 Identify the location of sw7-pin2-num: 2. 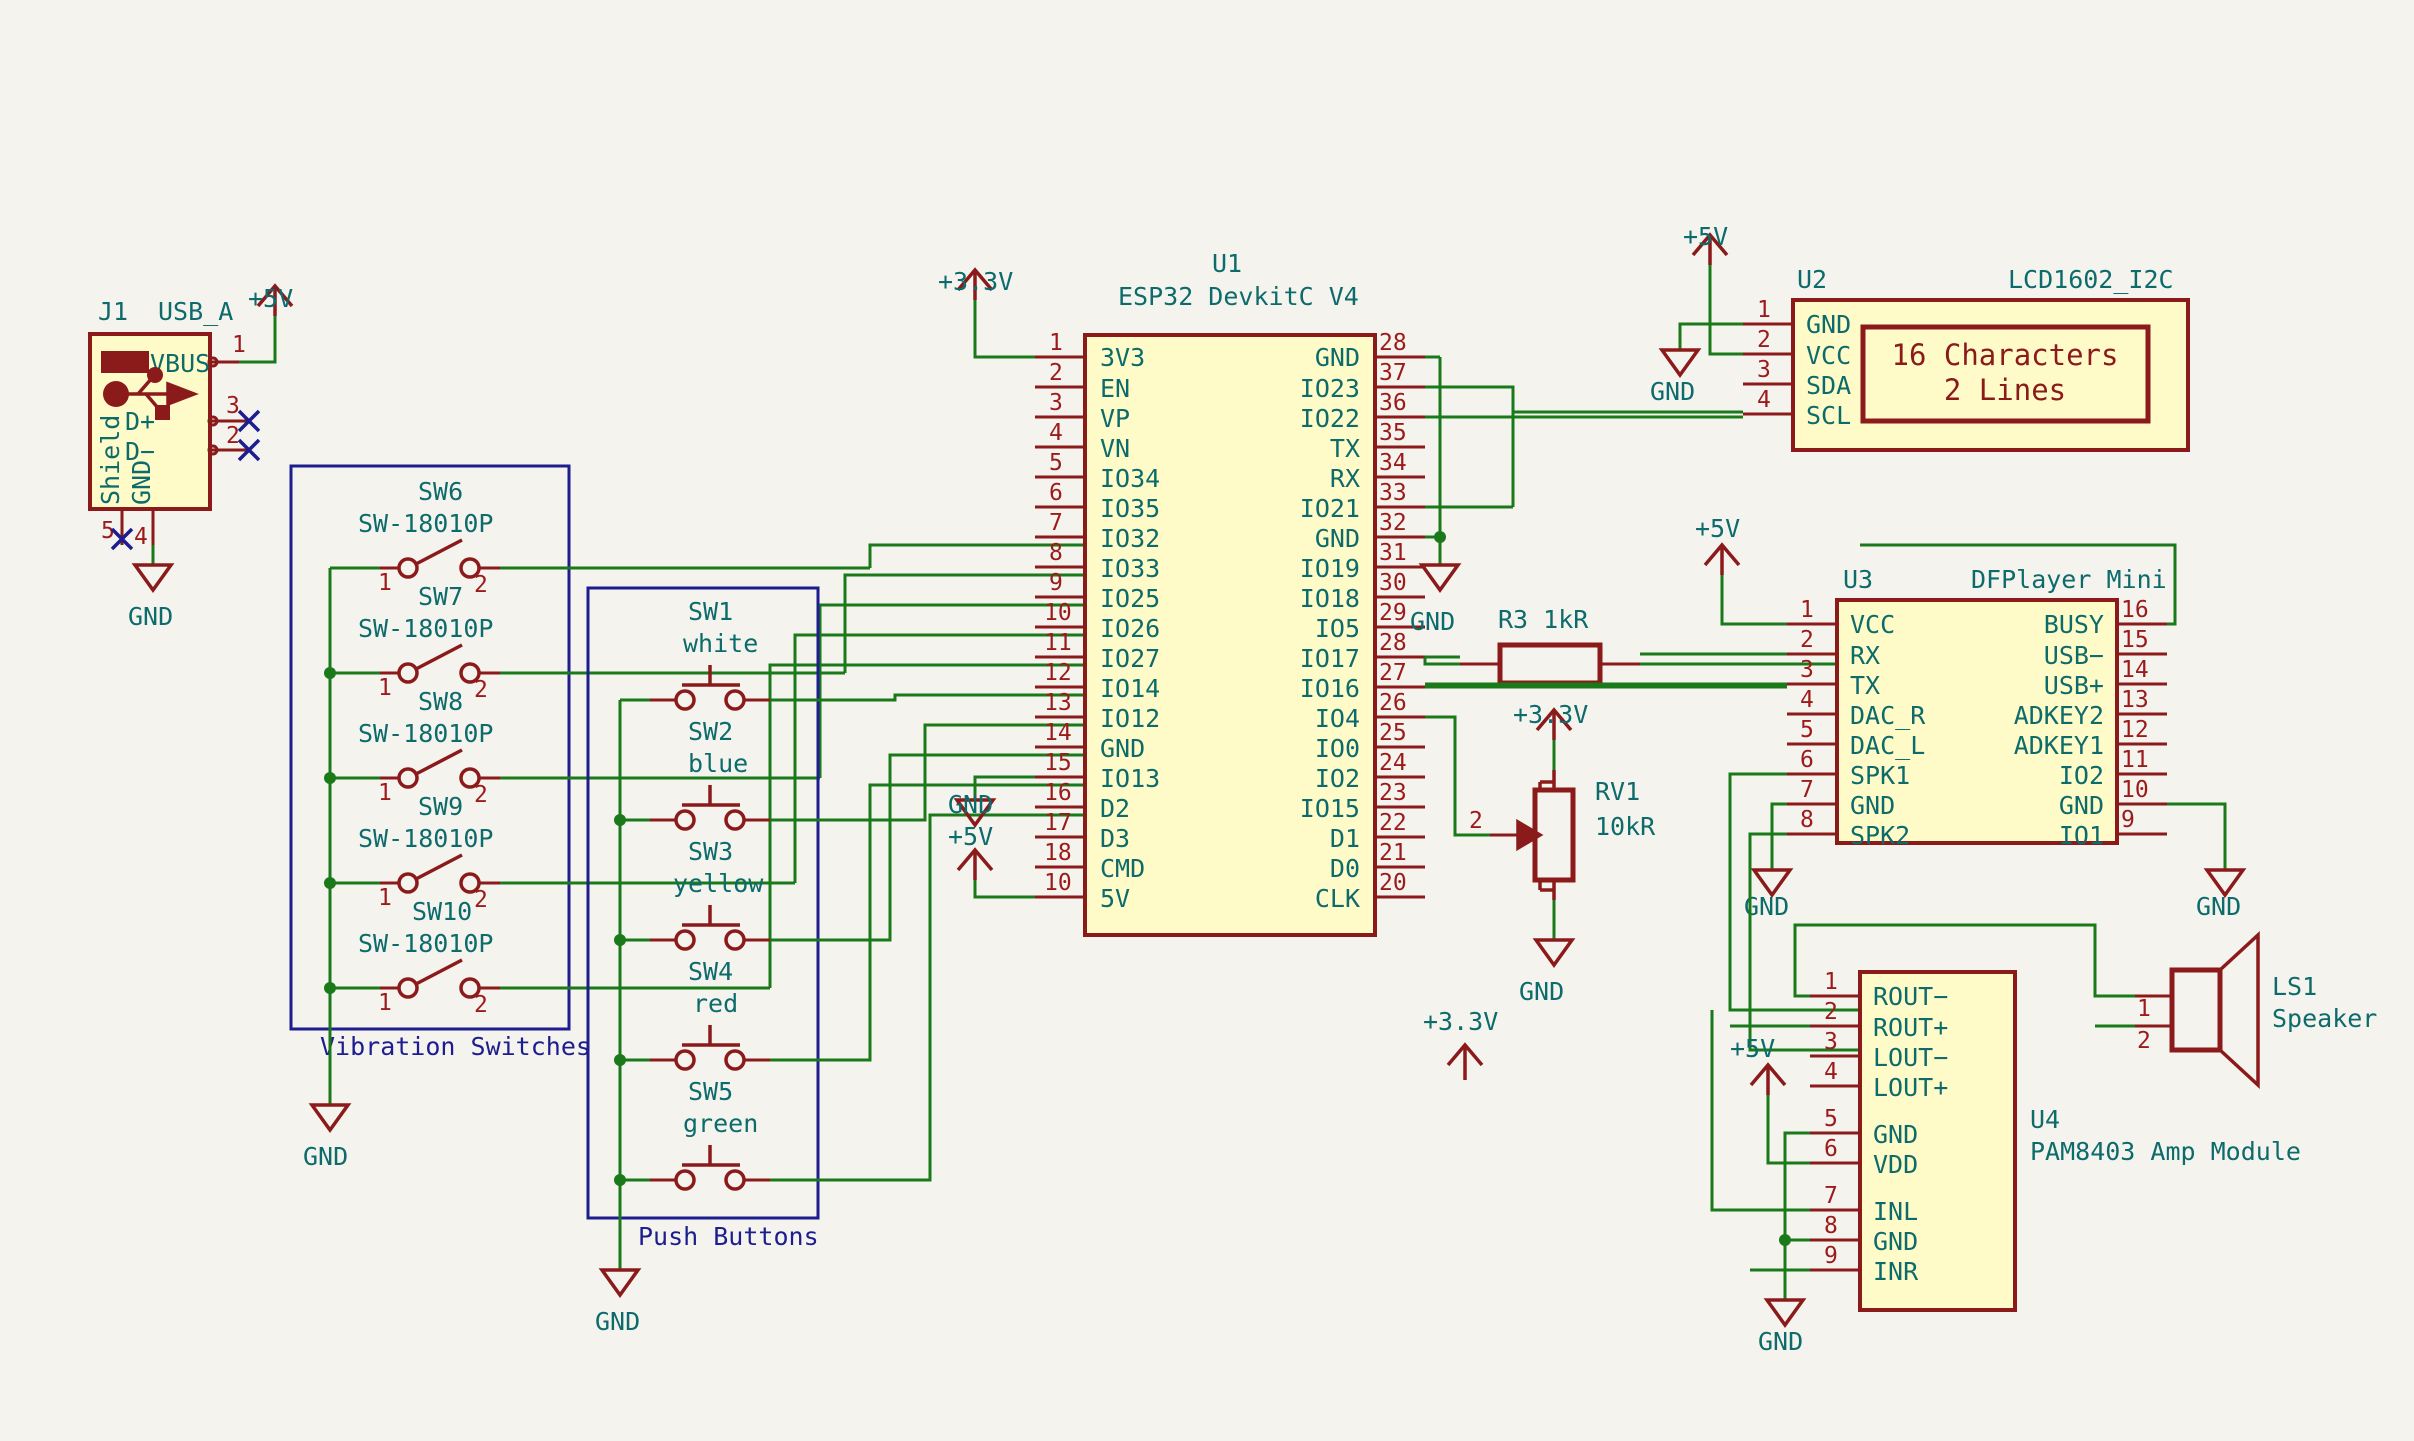
(481, 690).